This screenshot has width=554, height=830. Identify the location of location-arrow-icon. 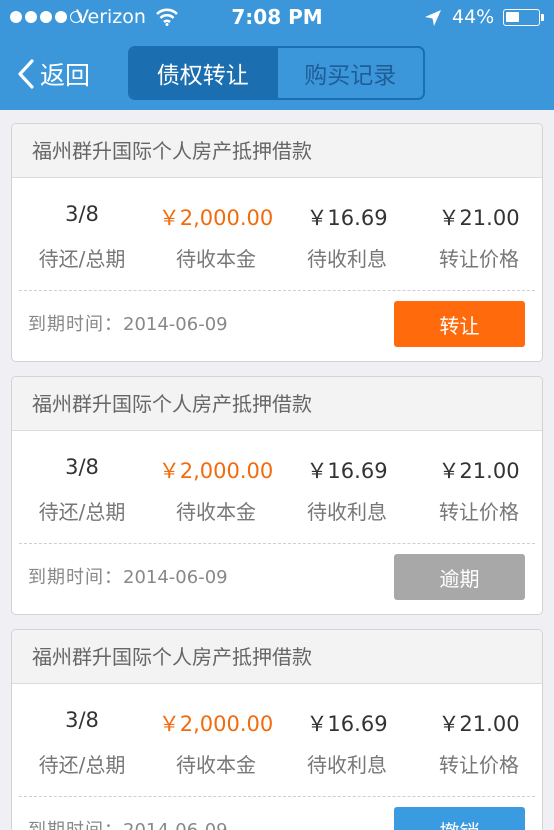
(433, 18).